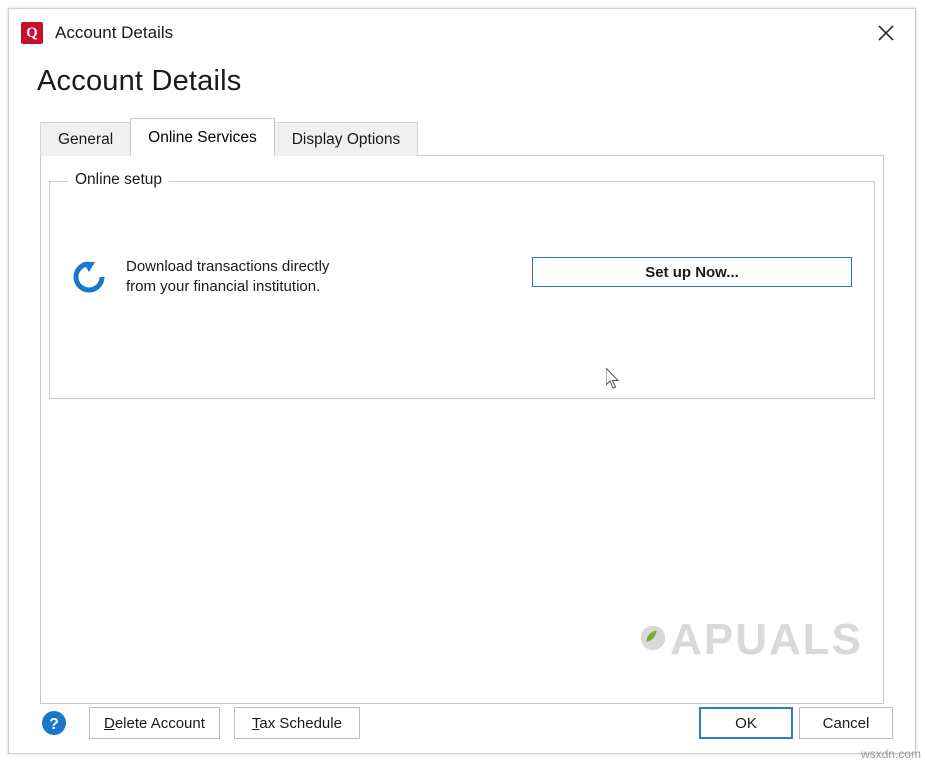  I want to click on site-watermark: wsxdn.com, so click(890, 754).